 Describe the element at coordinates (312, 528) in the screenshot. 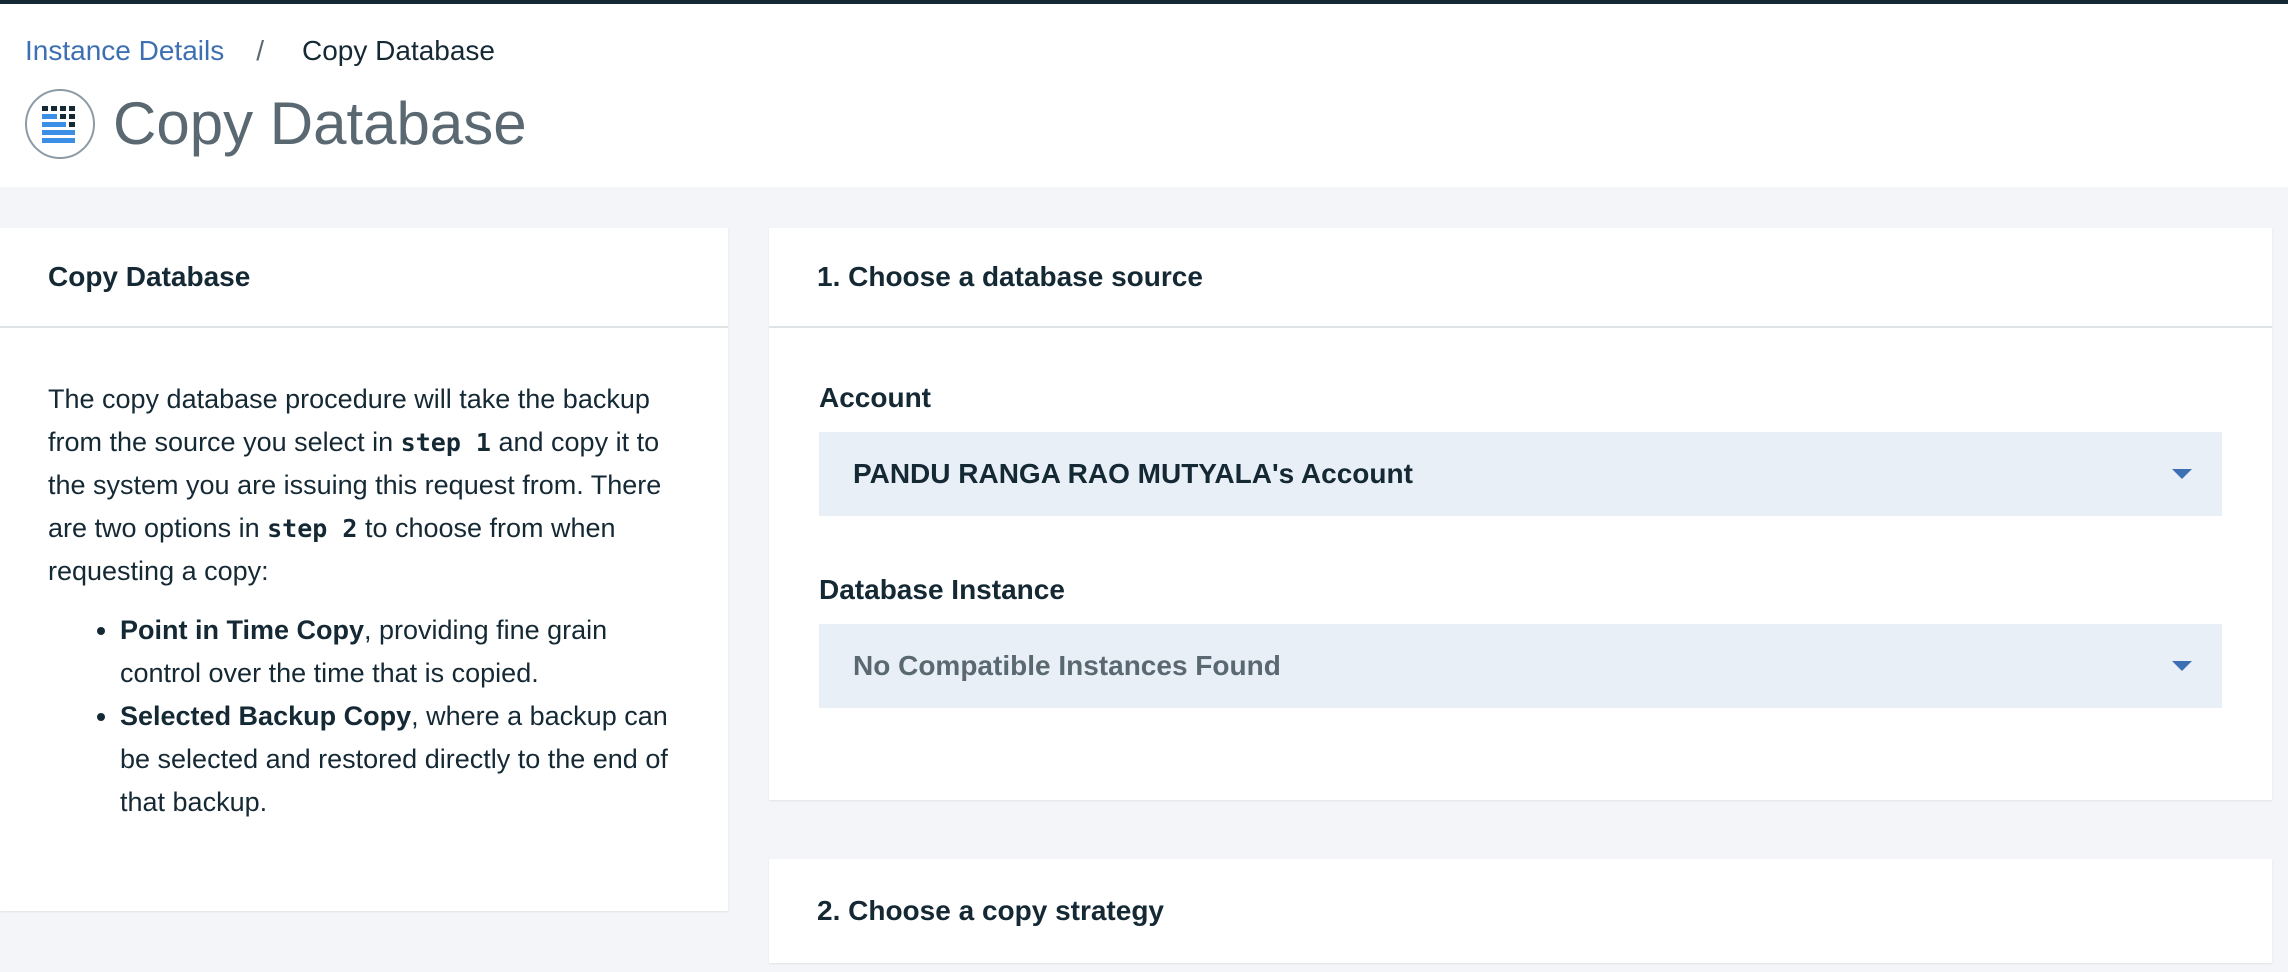

I see `step-2-reference: step 2` at that location.